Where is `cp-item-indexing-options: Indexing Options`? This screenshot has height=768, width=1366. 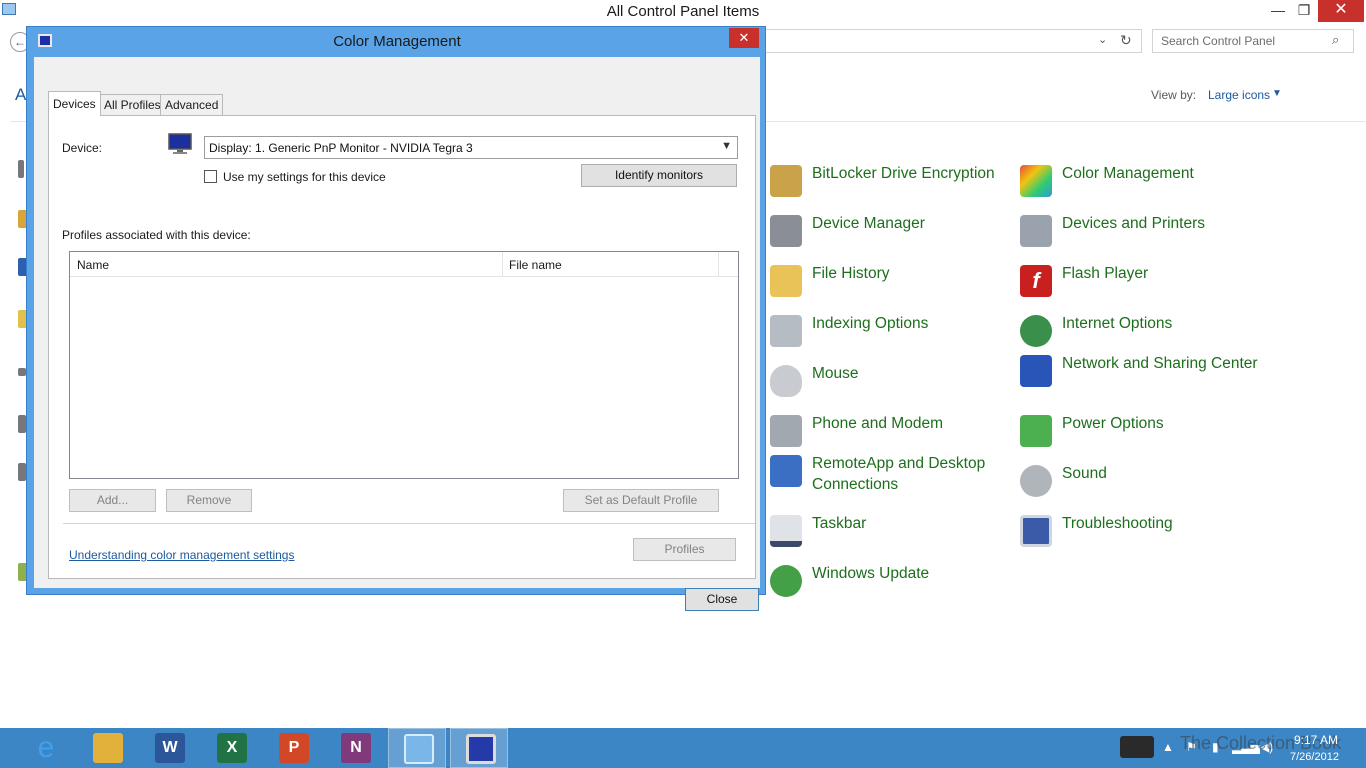
cp-item-indexing-options: Indexing Options is located at coordinates (890, 335).